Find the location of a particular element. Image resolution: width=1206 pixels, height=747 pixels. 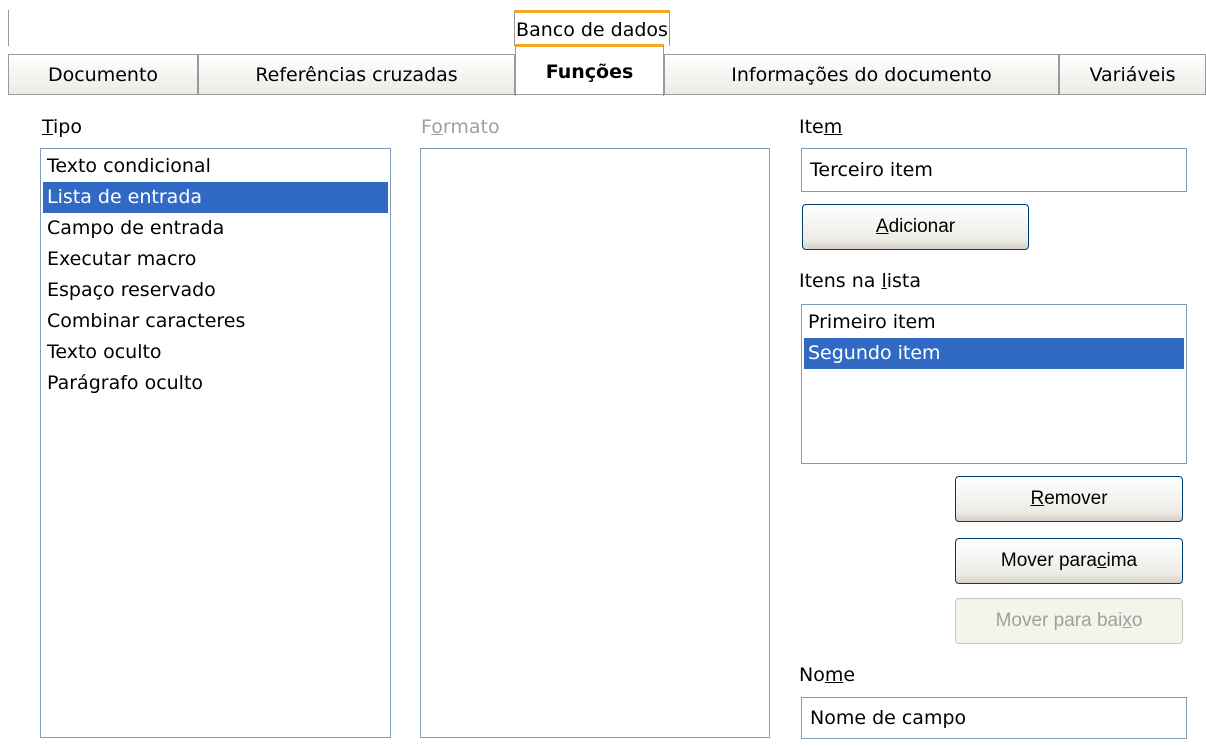

list-items-label: Itens na lista is located at coordinates (860, 281).